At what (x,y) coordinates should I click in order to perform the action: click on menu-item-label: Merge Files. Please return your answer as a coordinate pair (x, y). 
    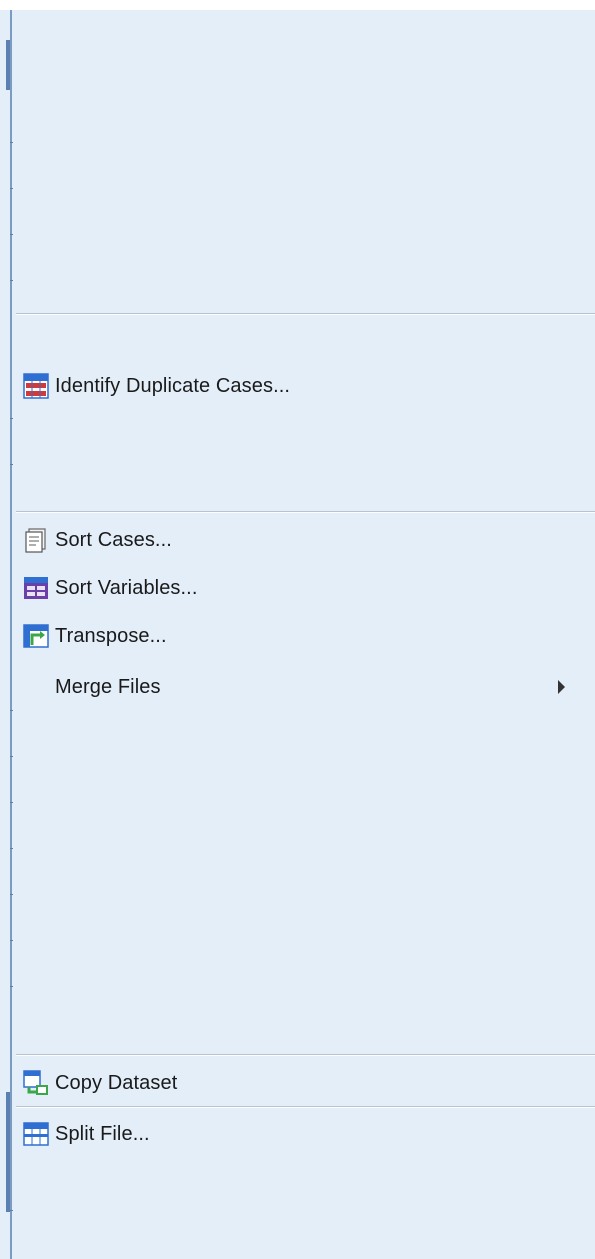
    Looking at the image, I should click on (108, 686).